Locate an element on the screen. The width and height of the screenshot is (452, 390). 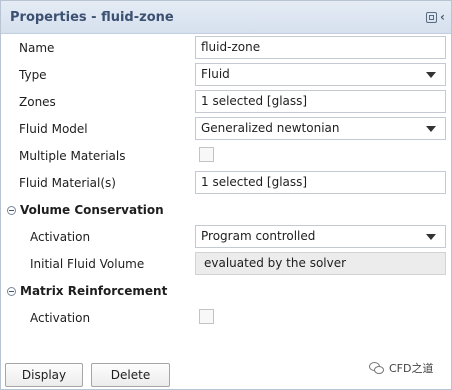
volume-conservation-title: Volume Conservation is located at coordinates (92, 210).